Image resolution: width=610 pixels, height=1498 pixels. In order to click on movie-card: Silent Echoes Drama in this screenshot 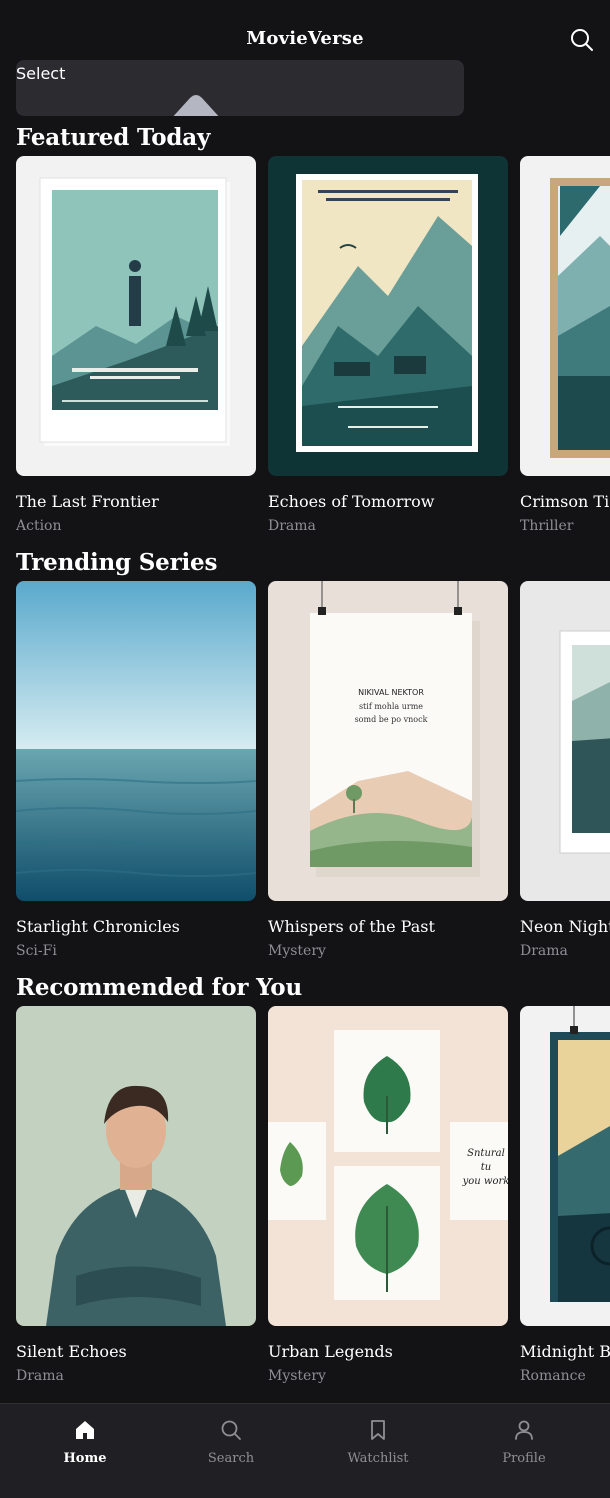, I will do `click(136, 1201)`.